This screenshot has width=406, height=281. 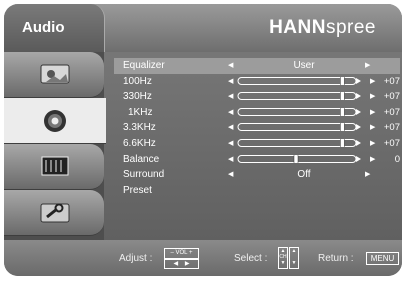 What do you see at coordinates (137, 97) in the screenshot?
I see `setting-label: 330Hz` at bounding box center [137, 97].